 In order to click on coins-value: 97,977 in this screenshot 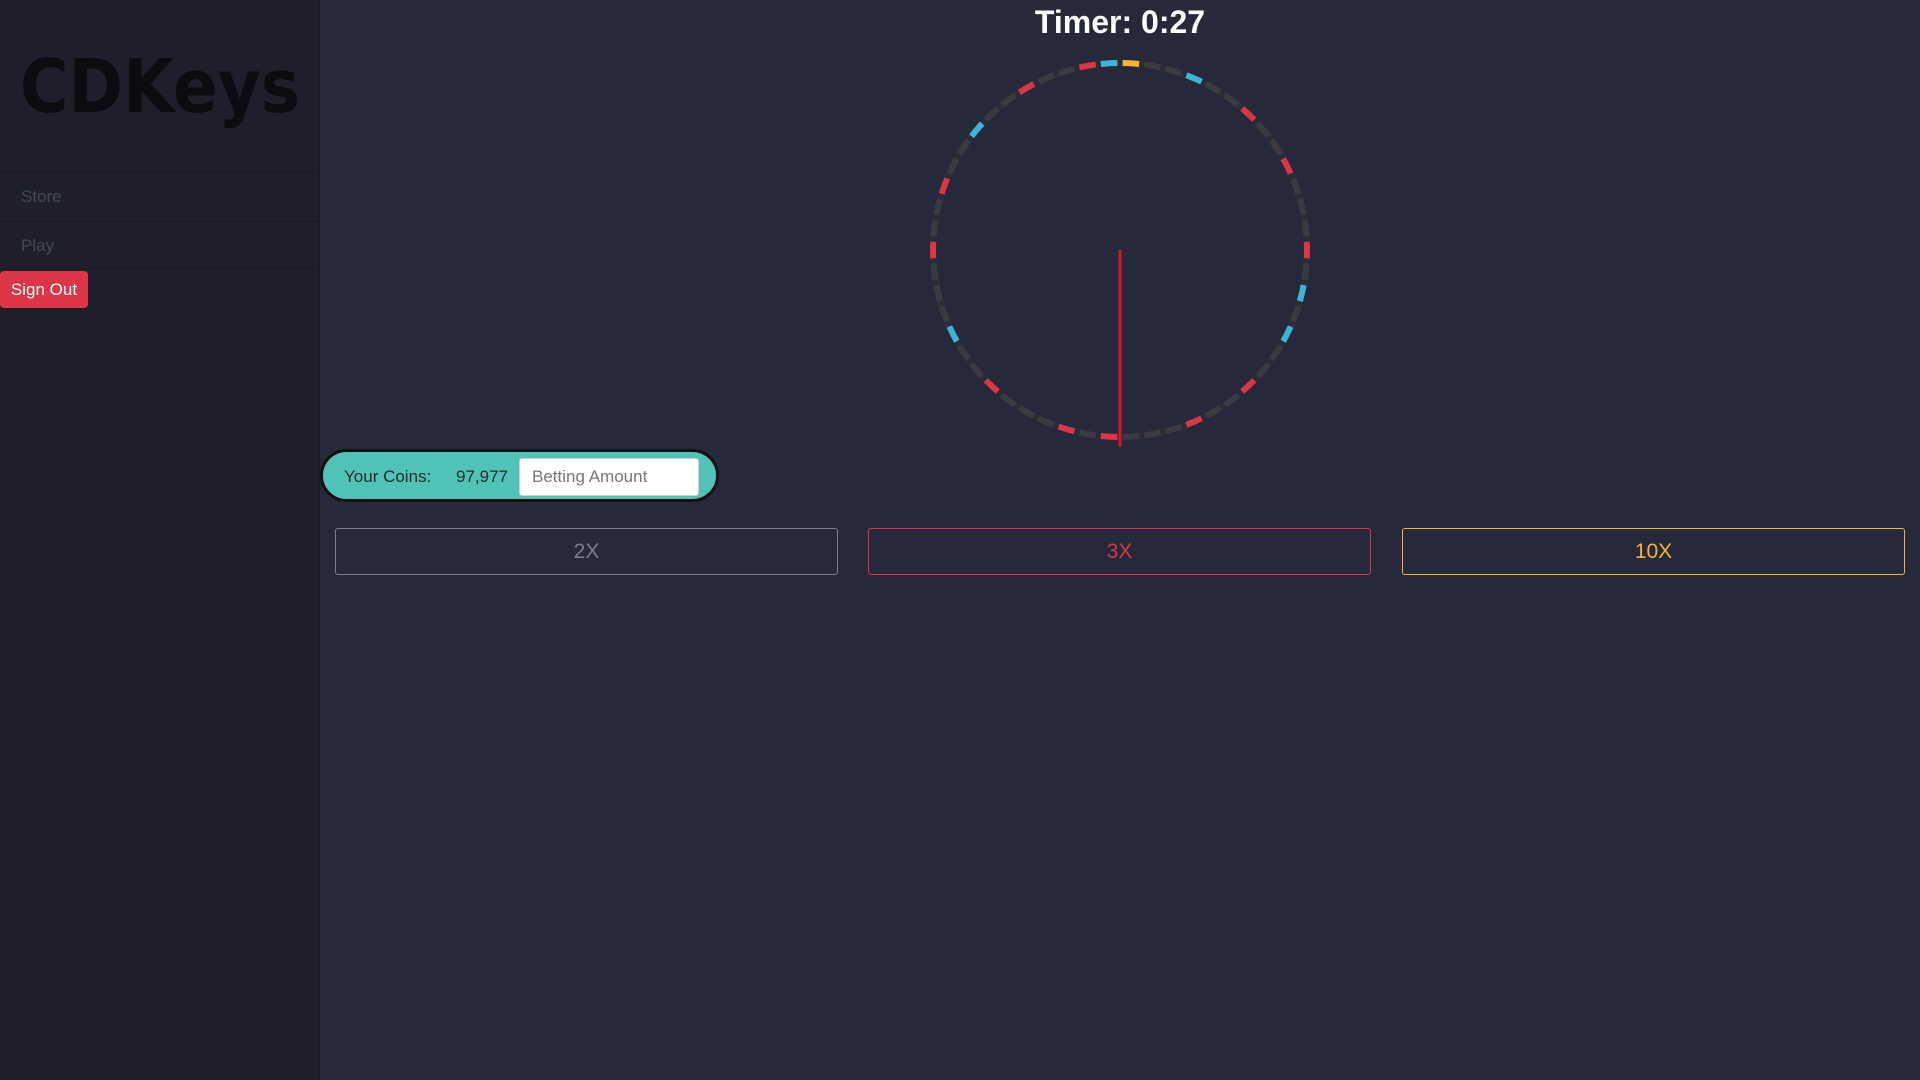, I will do `click(482, 476)`.